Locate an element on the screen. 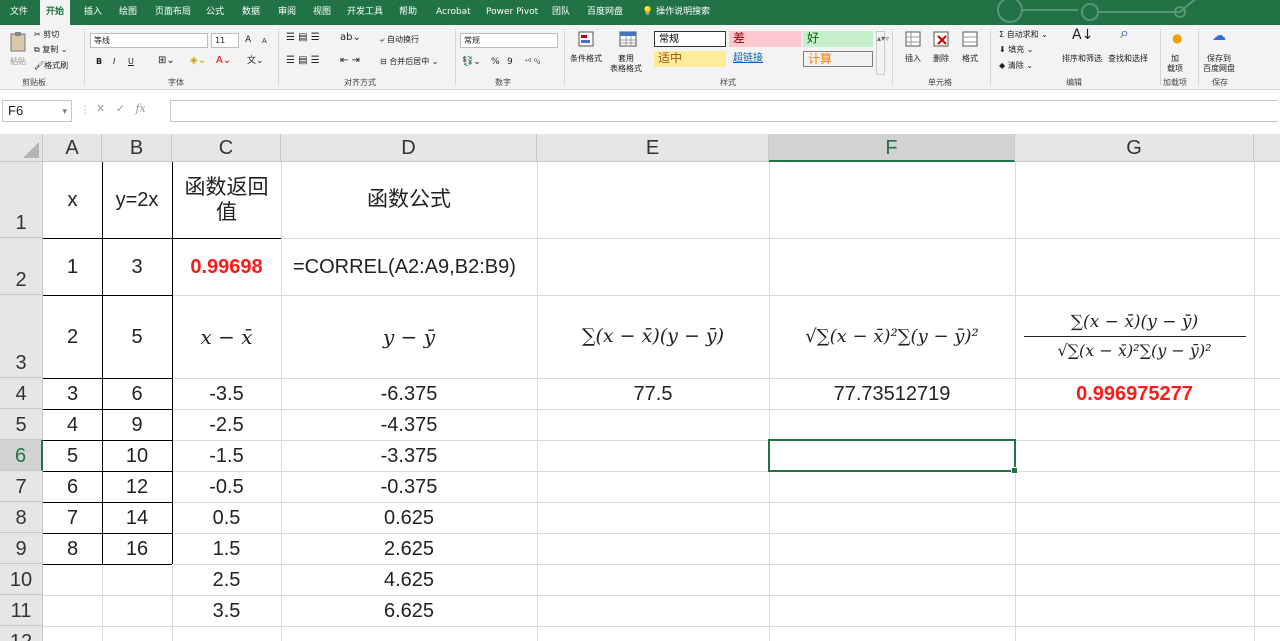 The image size is (1280, 641). font-size-select: 11 is located at coordinates (225, 40).